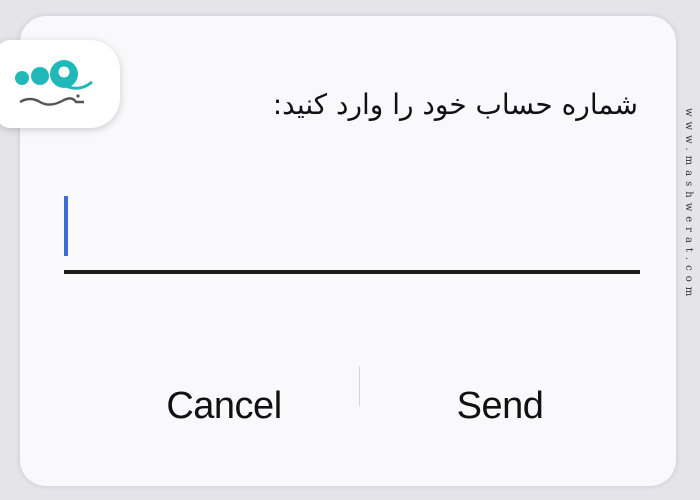 The image size is (700, 500). I want to click on cancel-button: Cancel, so click(224, 406).